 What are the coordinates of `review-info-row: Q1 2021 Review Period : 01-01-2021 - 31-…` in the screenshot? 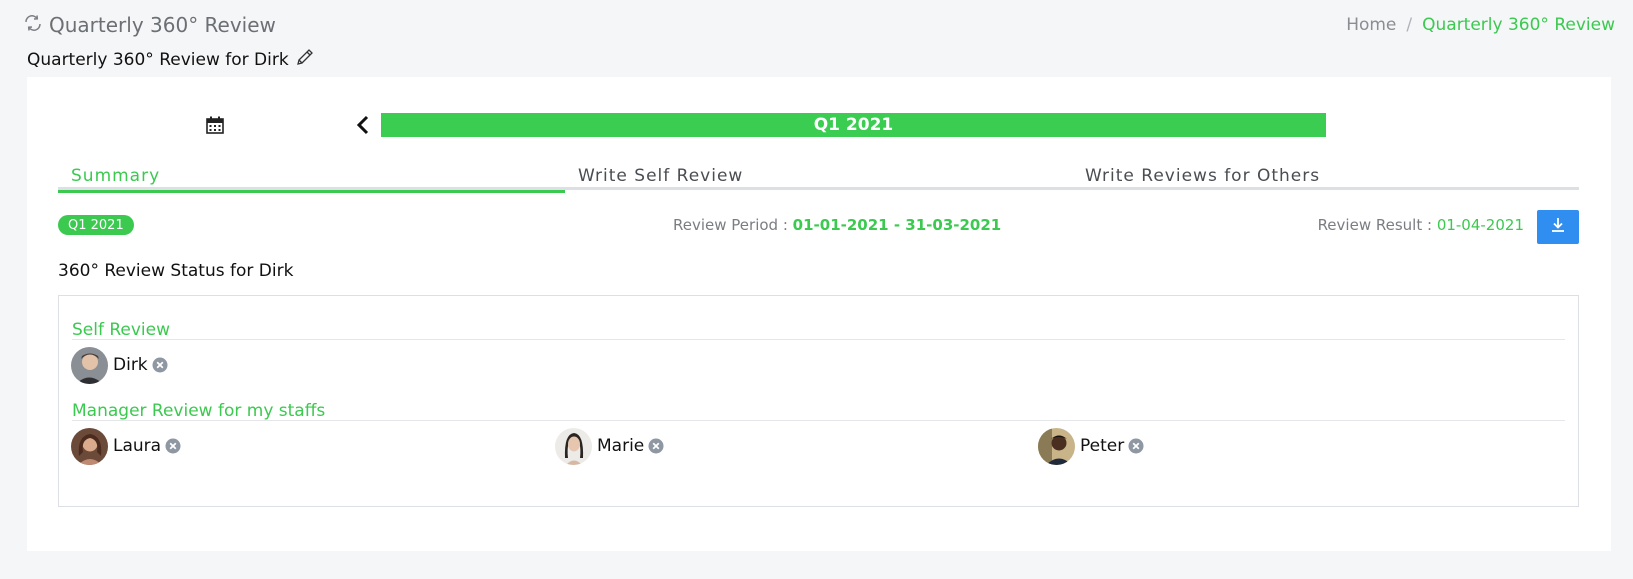 It's located at (818, 229).